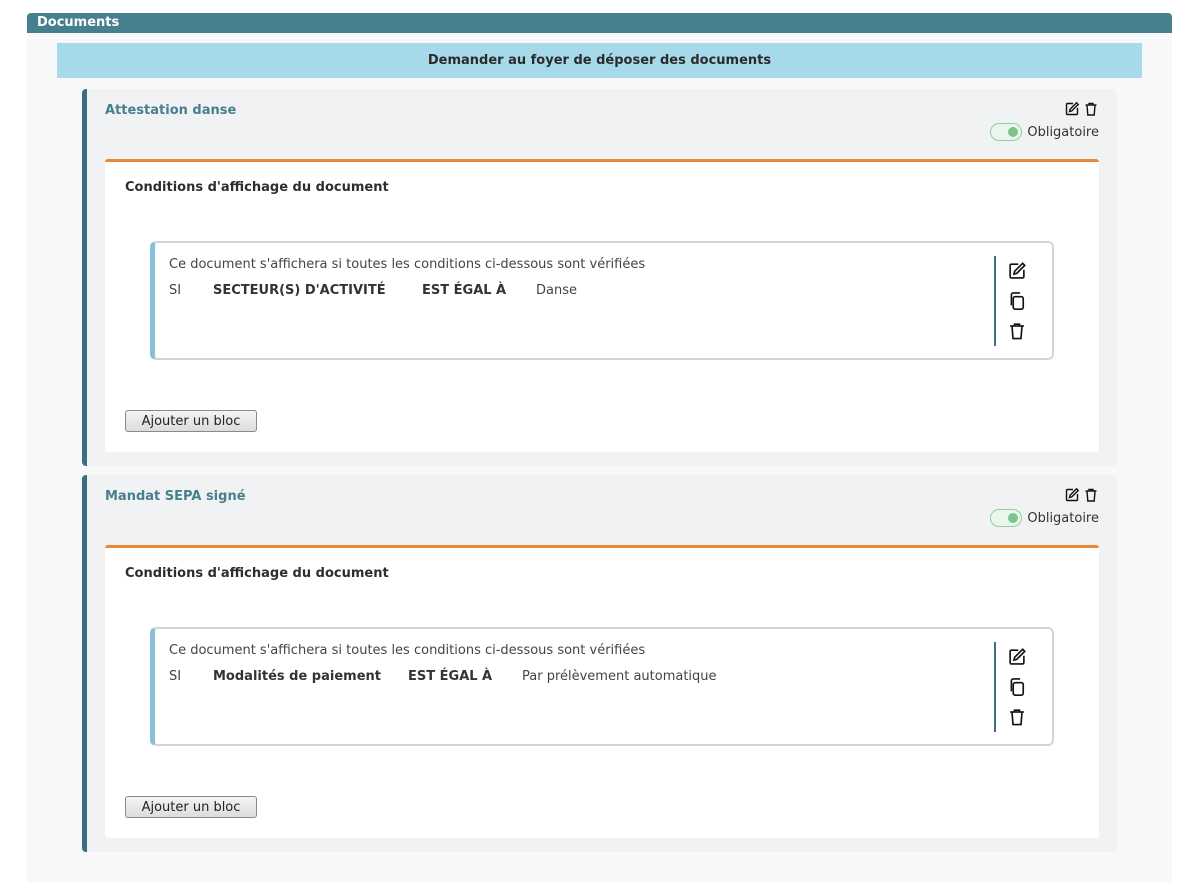 The height and width of the screenshot is (882, 1187). I want to click on document-title: Mandat SEPA signé, so click(175, 496).